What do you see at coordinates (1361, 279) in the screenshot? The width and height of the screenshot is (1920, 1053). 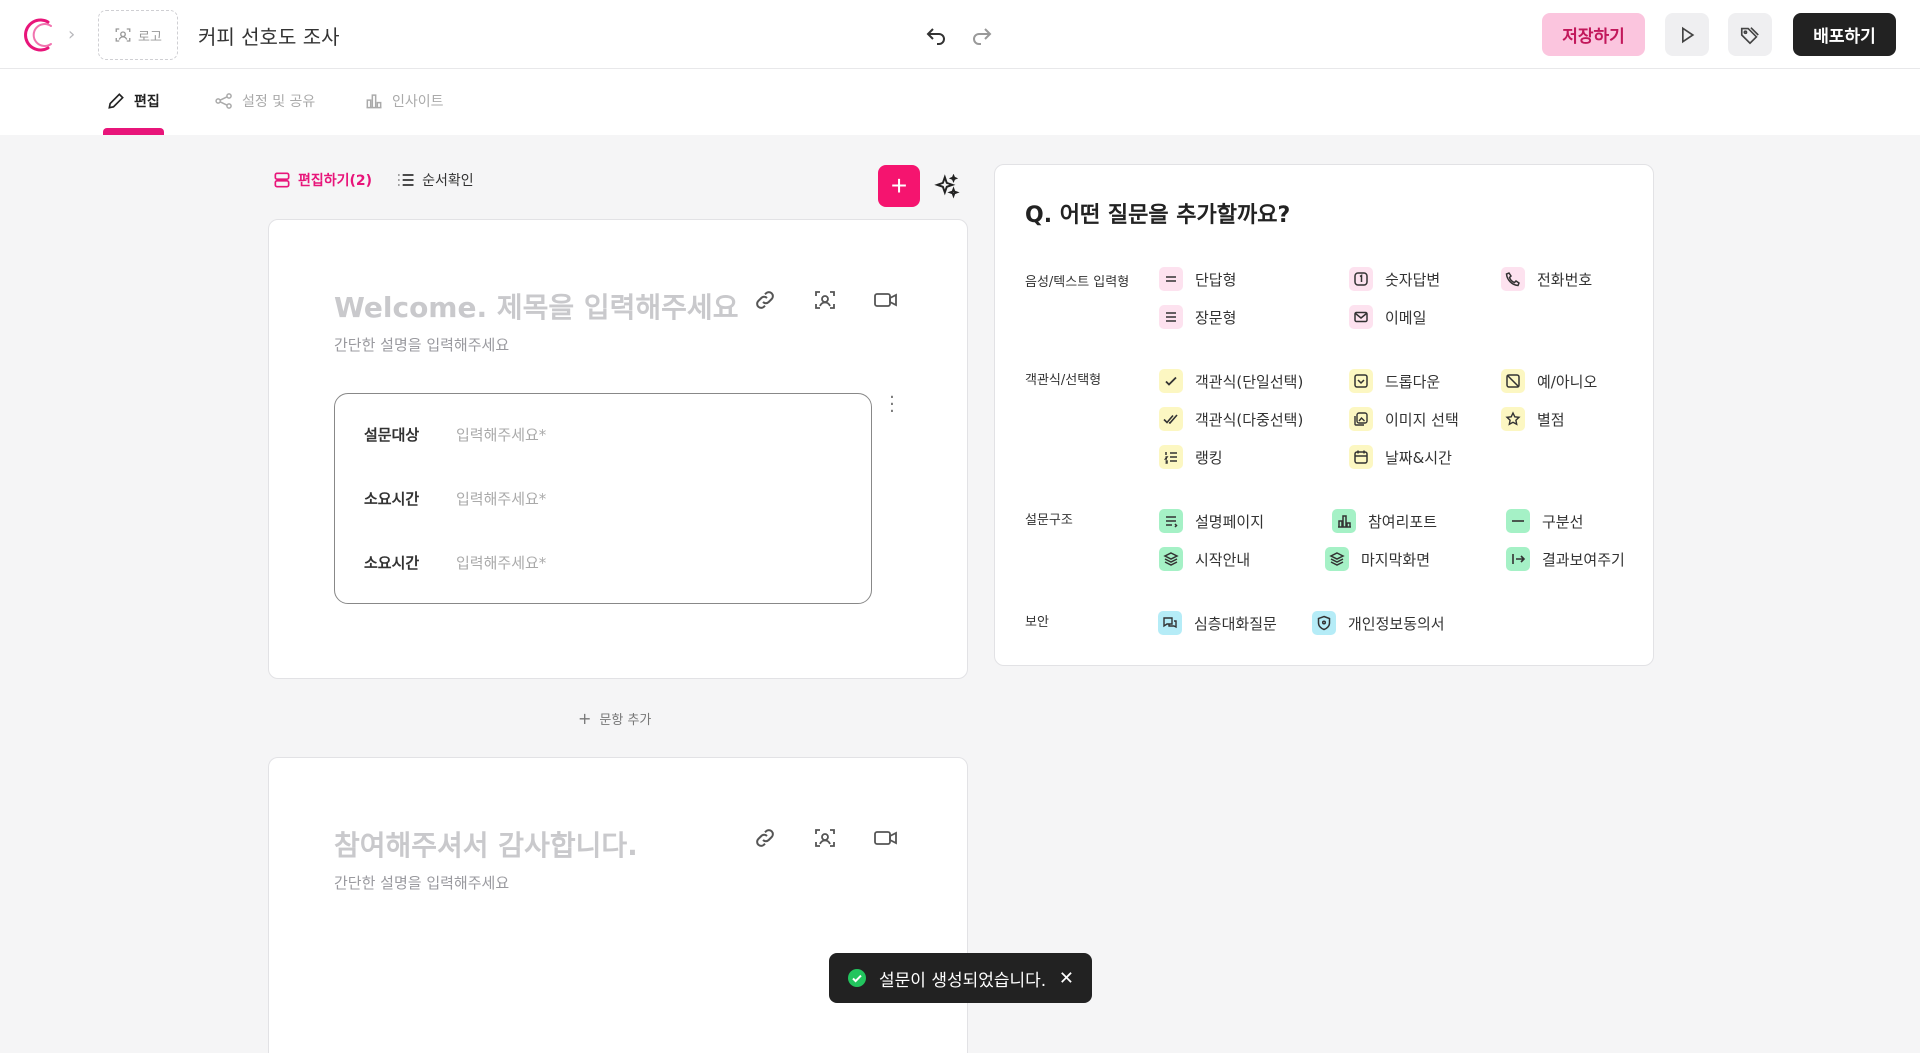 I see `number-icon` at bounding box center [1361, 279].